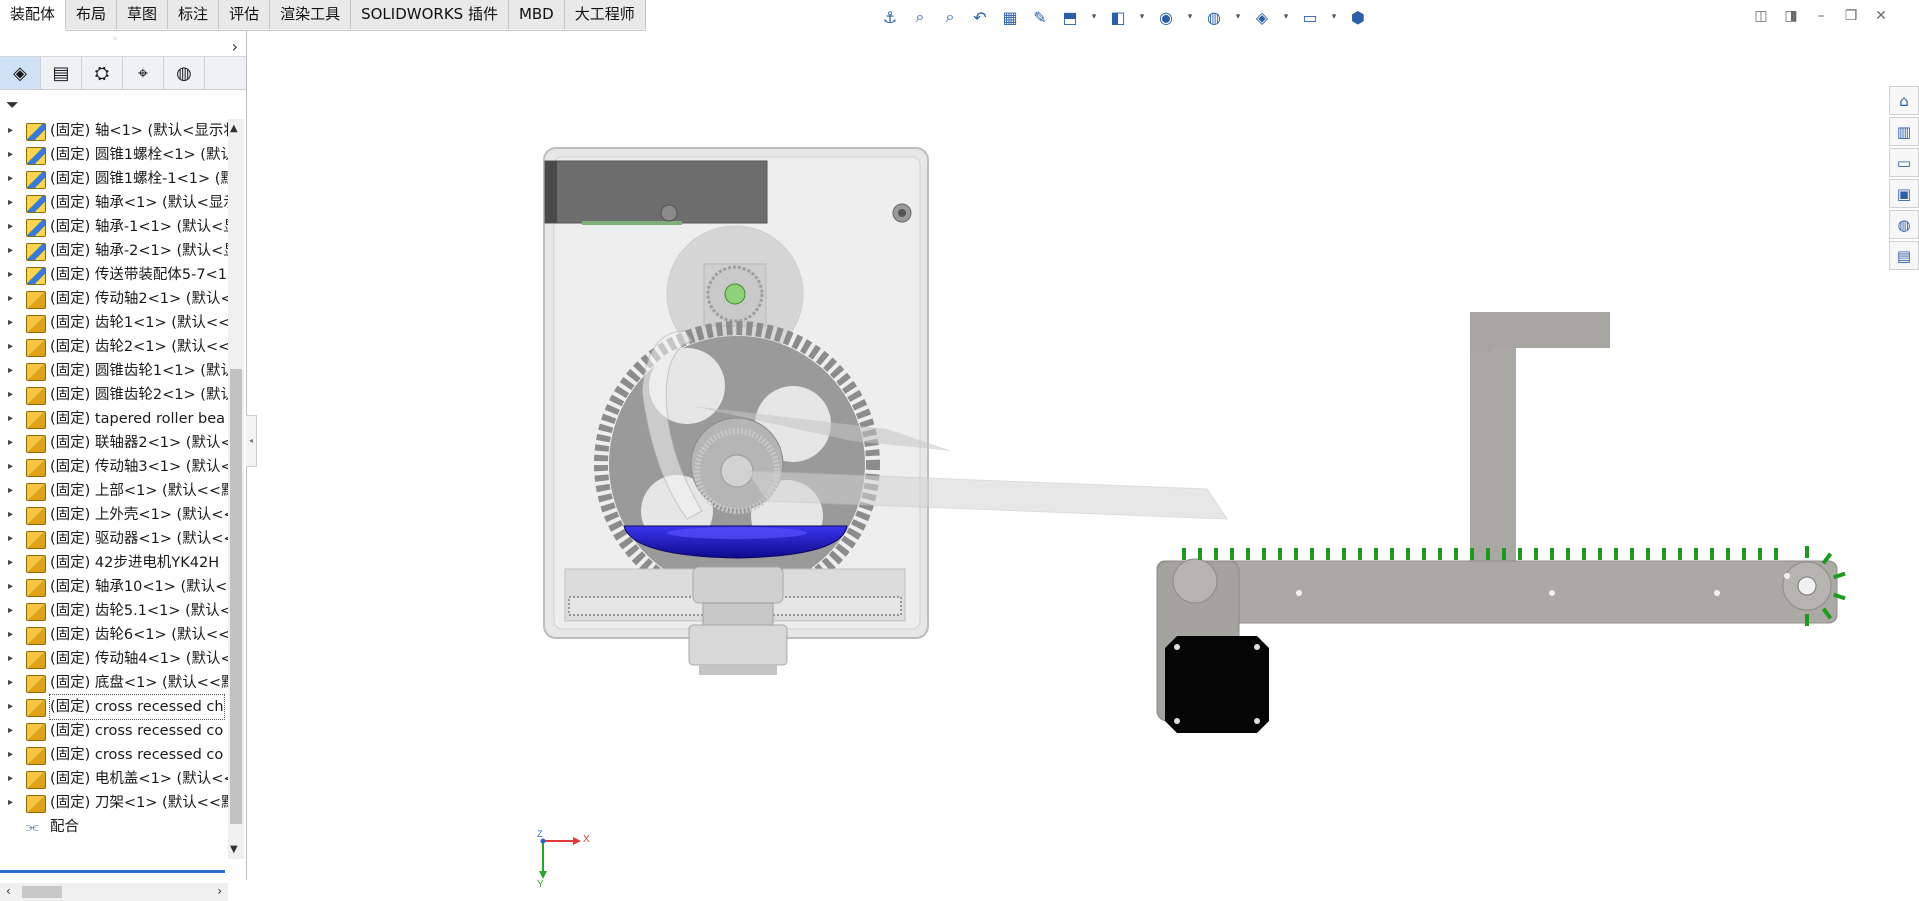 Image resolution: width=1919 pixels, height=901 pixels. Describe the element at coordinates (1262, 17) in the screenshot. I see `apply-scene-icon: ◈` at that location.